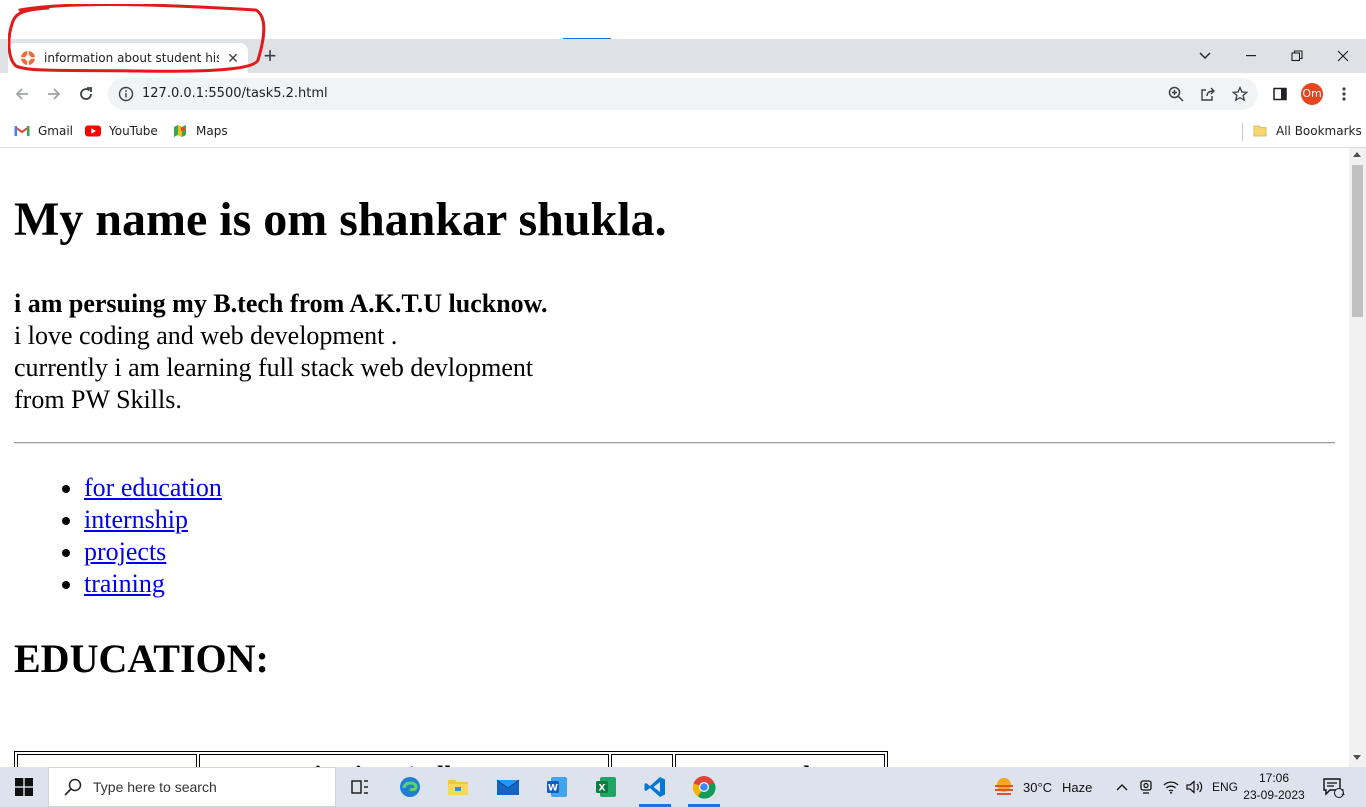 Image resolution: width=1366 pixels, height=807 pixels. I want to click on chevron-up-icon, so click(1122, 787).